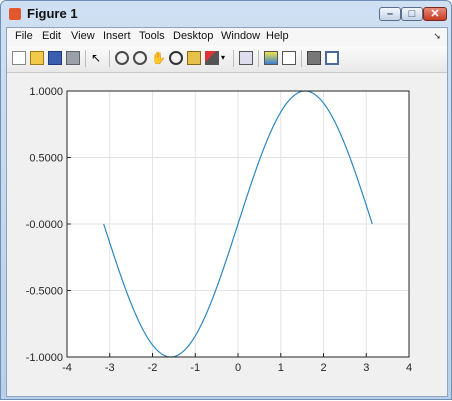 This screenshot has height=401, width=452. I want to click on y-tick-label: -0.5000, so click(44, 292).